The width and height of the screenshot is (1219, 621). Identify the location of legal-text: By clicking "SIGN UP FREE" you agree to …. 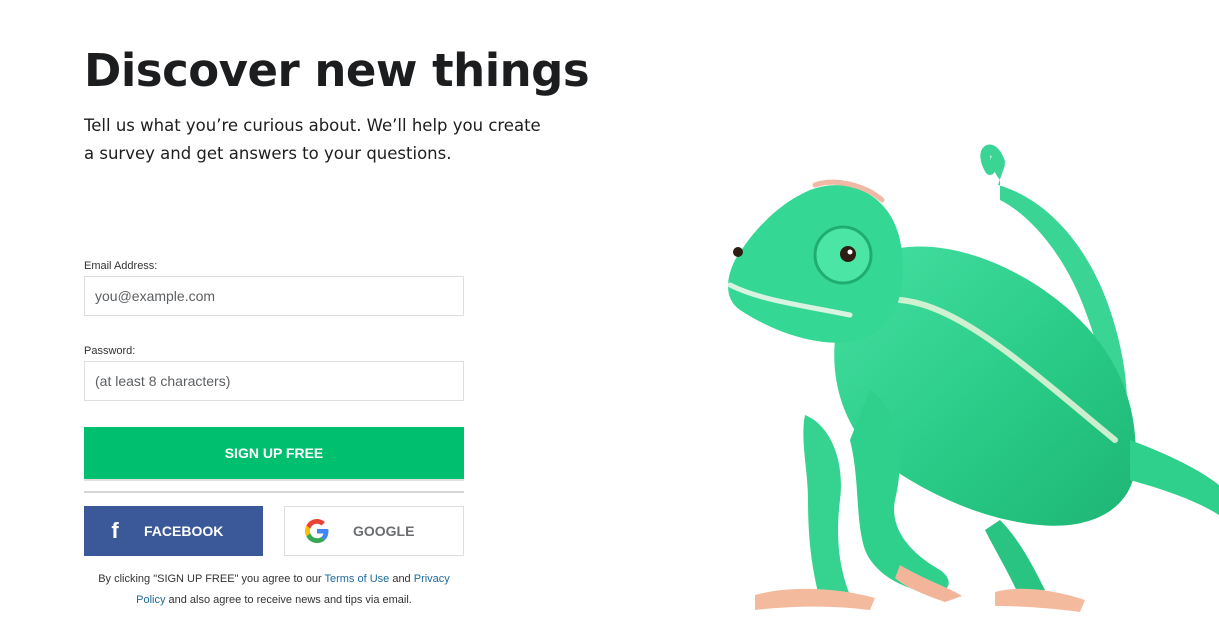
(274, 590).